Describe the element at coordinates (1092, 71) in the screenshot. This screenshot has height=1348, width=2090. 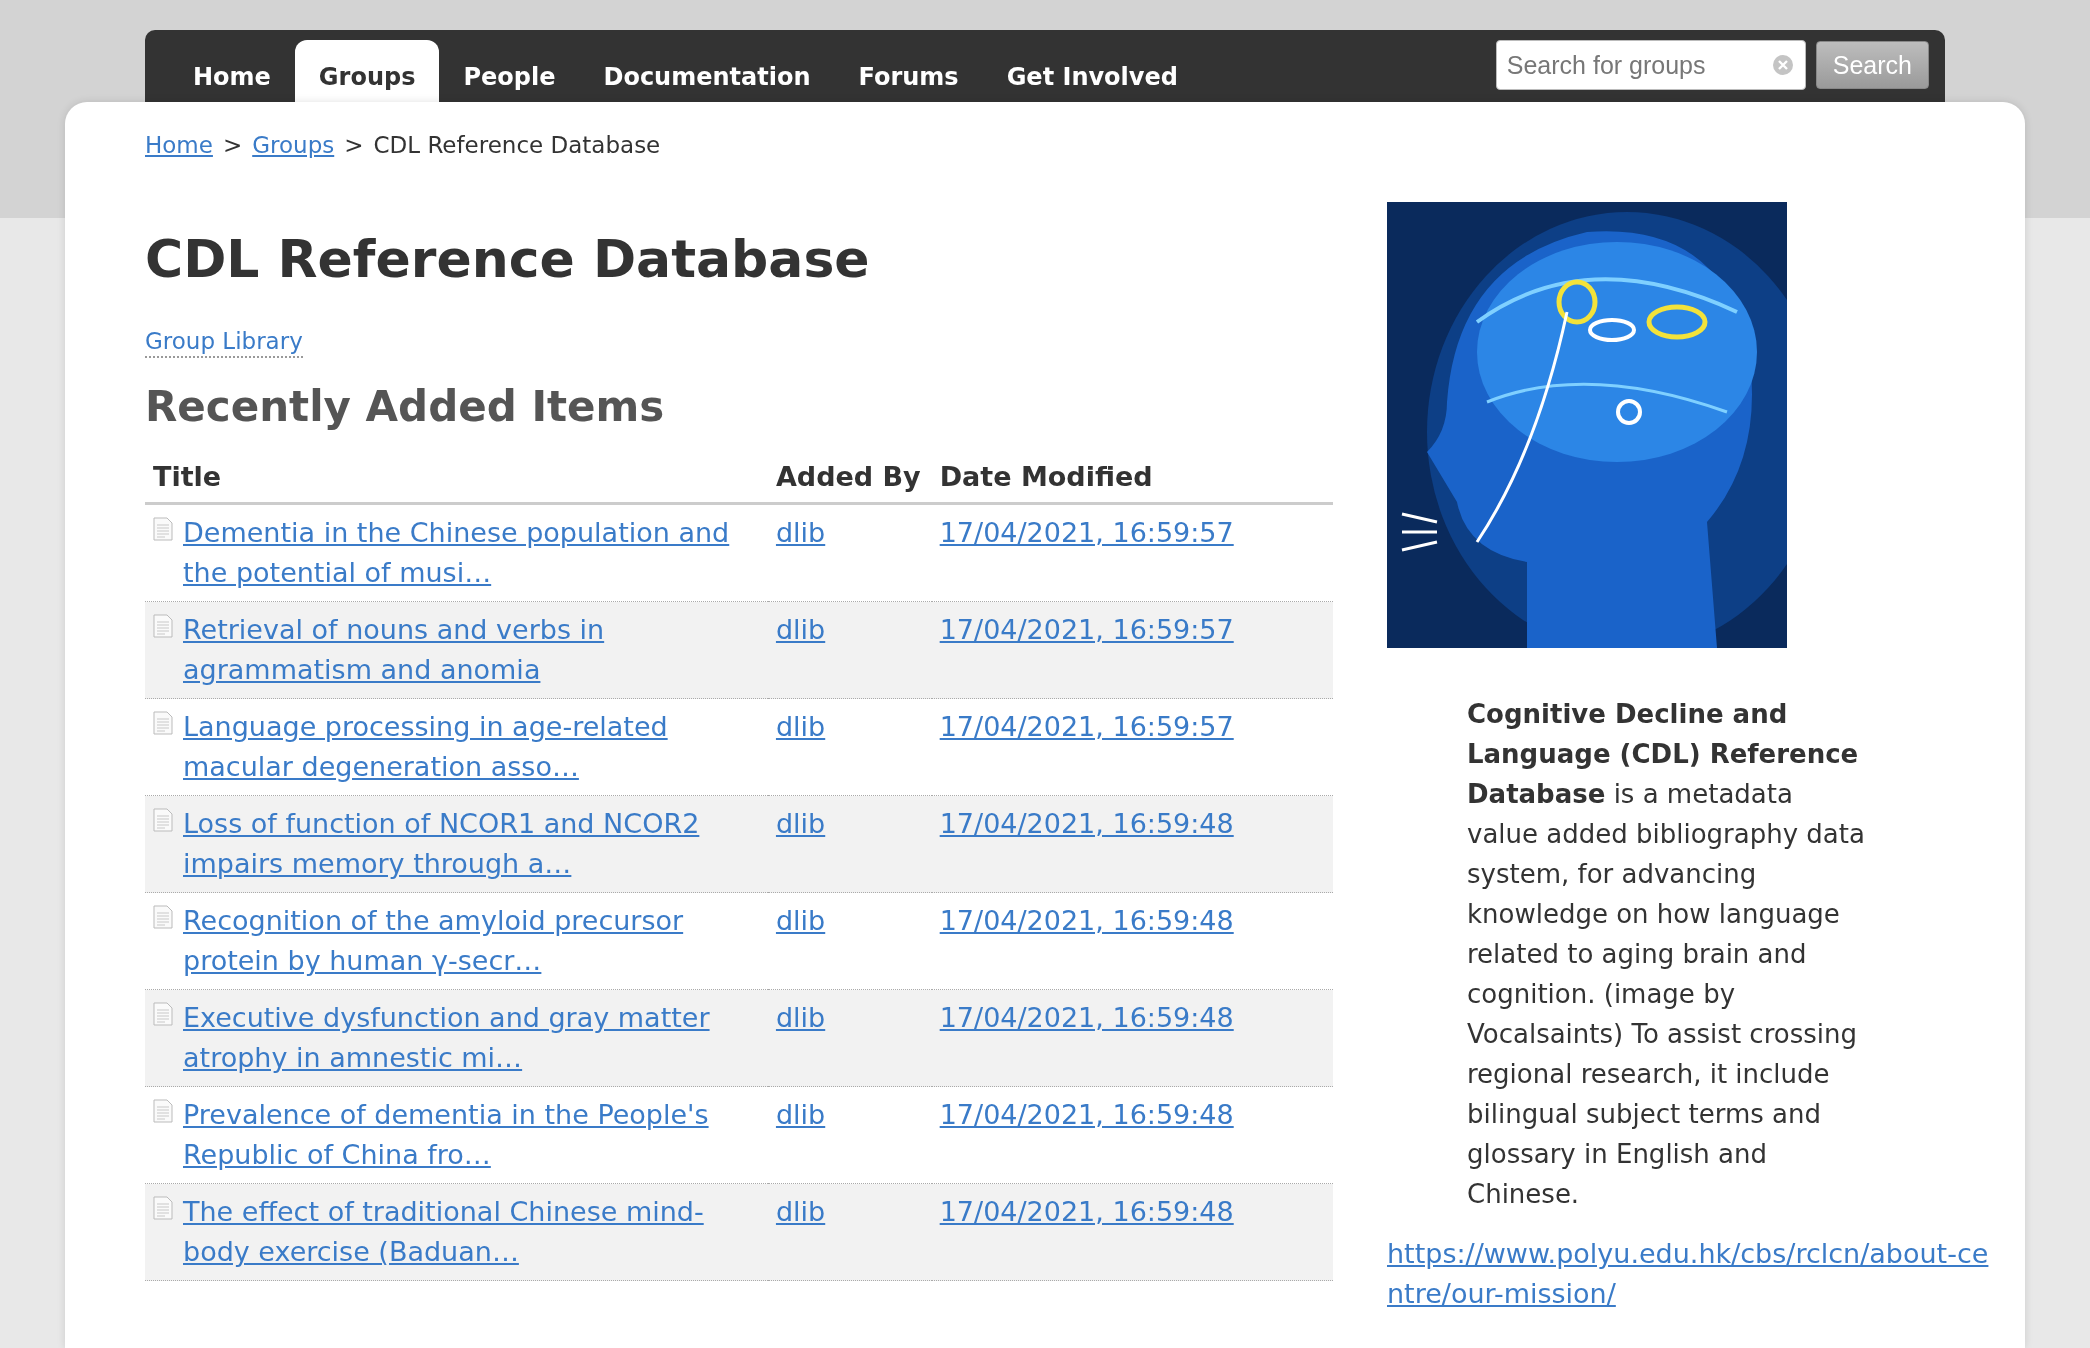
I see `nav-tab: Get Involved` at that location.